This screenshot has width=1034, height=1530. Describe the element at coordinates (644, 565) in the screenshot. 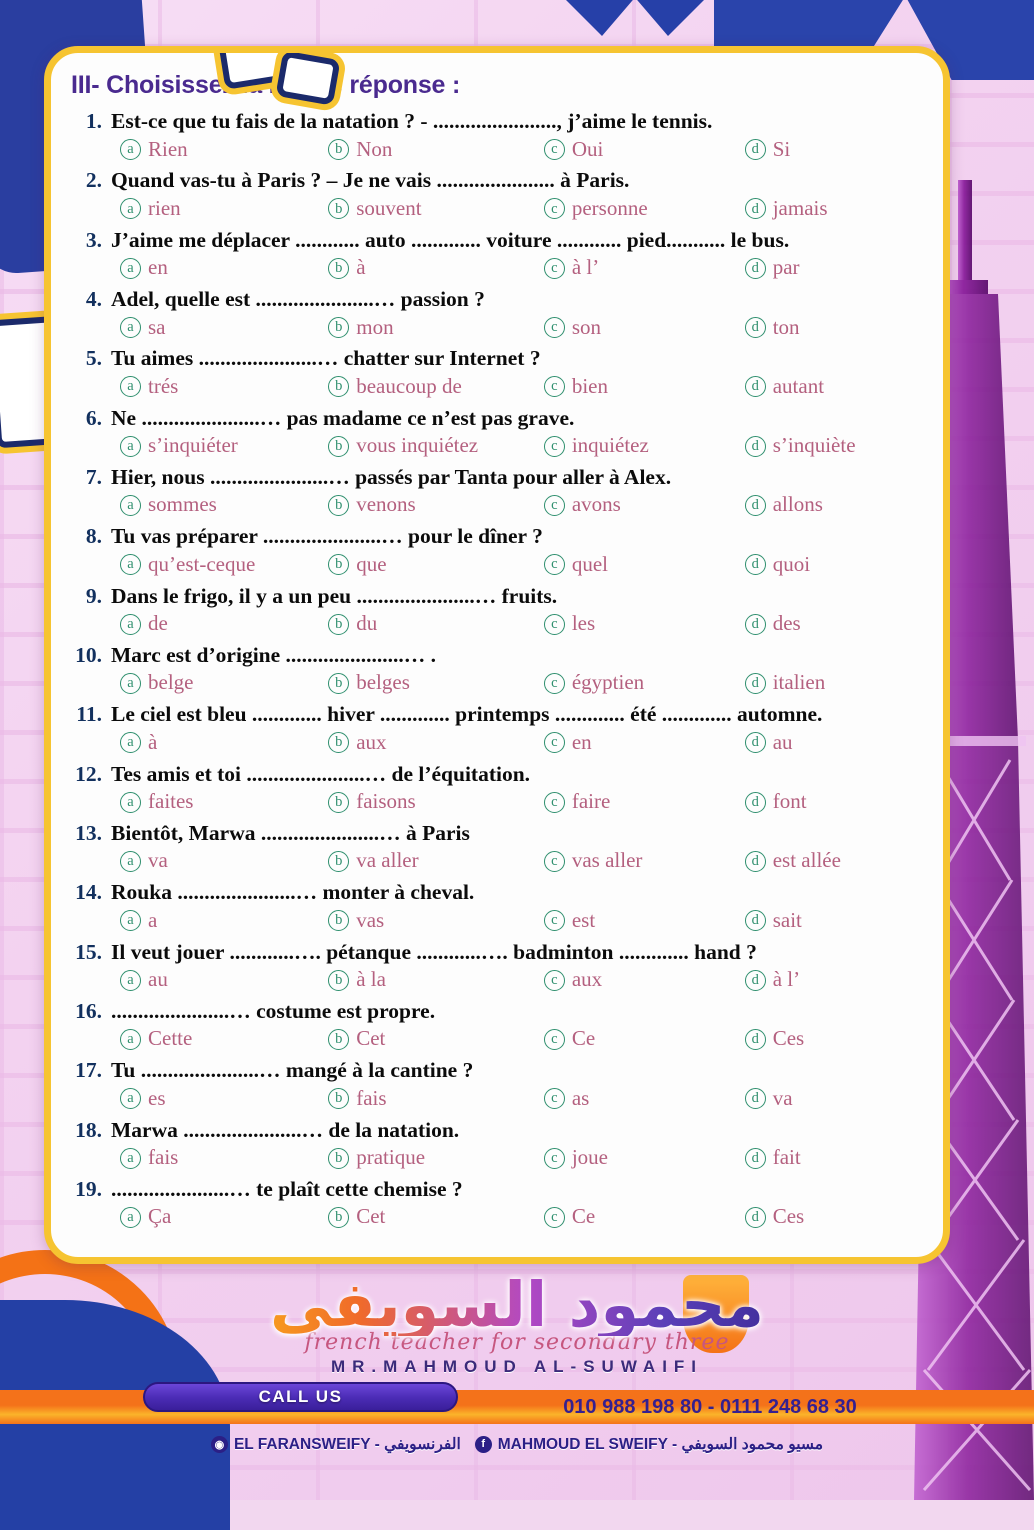

I see `option-c: c quel` at that location.